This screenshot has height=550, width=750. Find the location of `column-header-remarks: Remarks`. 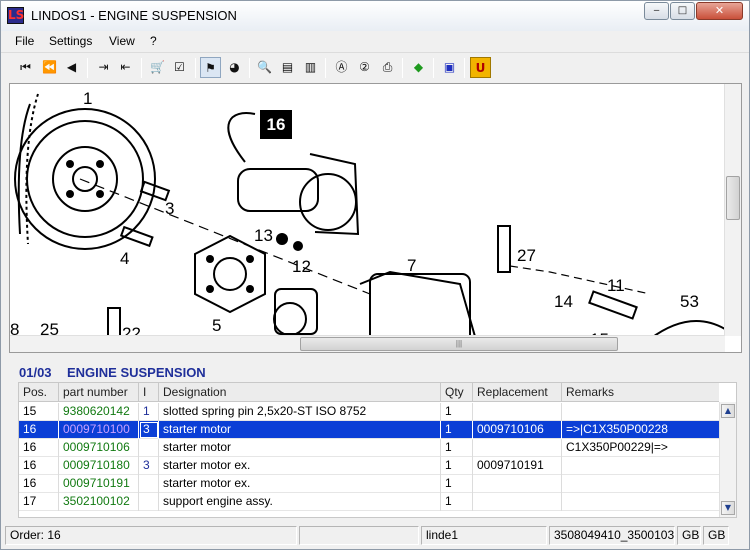

column-header-remarks: Remarks is located at coordinates (640, 392).